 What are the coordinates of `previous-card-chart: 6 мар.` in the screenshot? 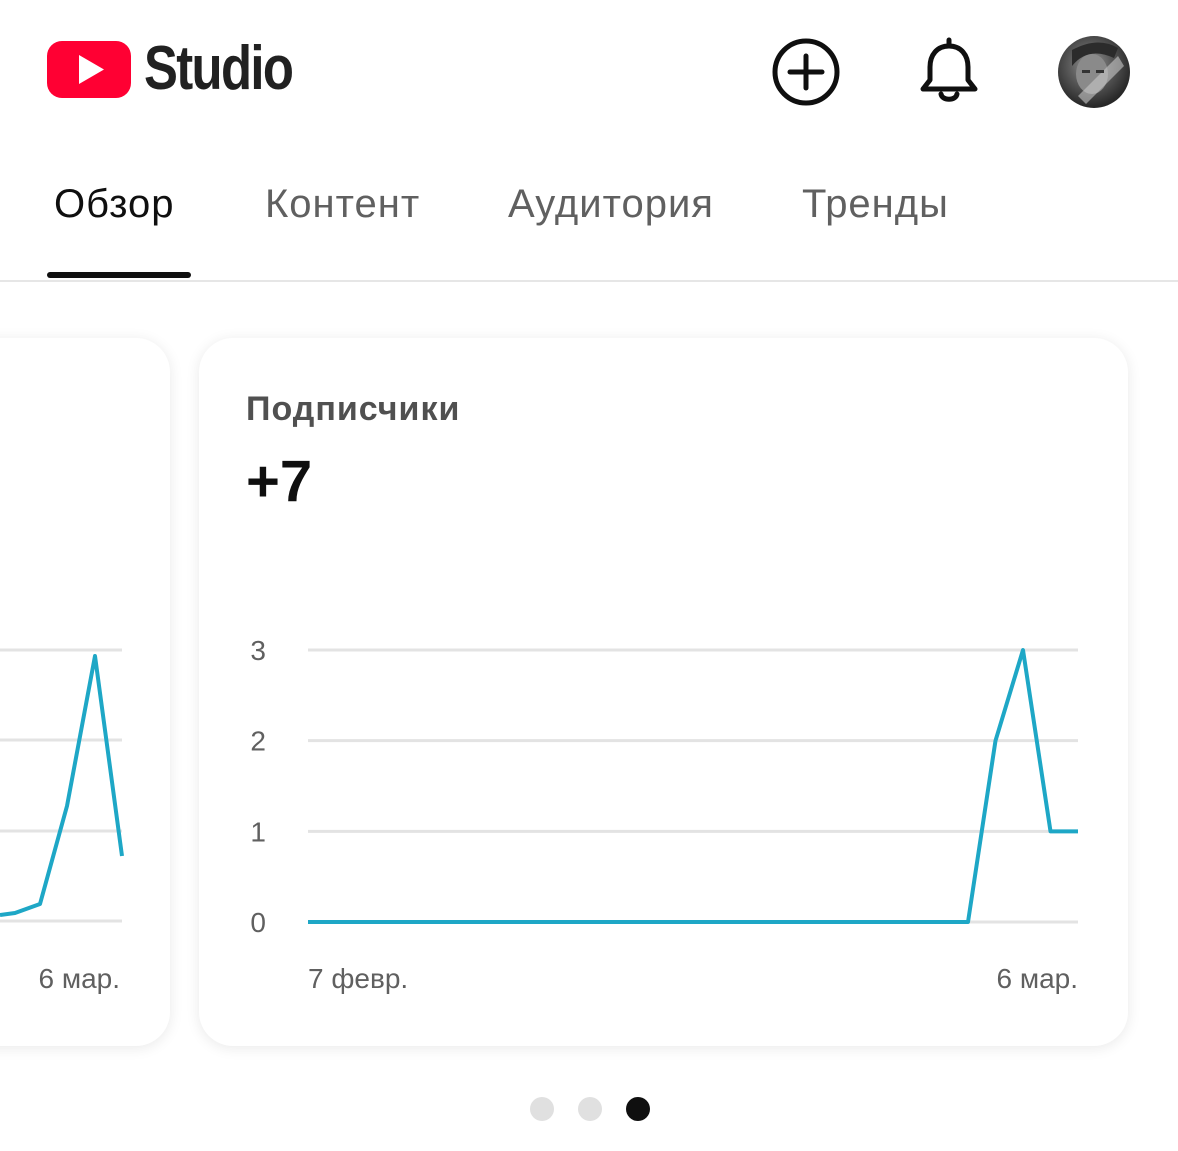 It's located at (62, 821).